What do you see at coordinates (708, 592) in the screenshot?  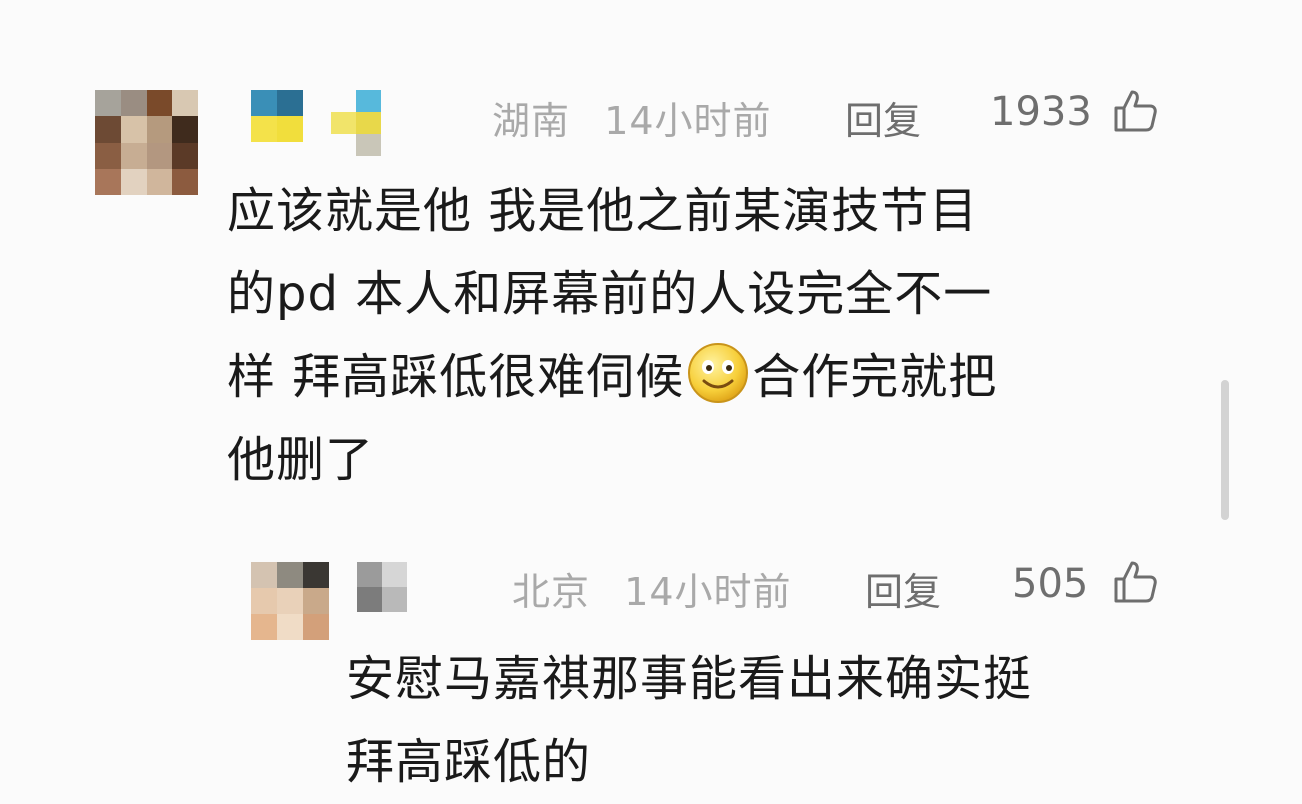 I see `reply-time: 14小时前` at bounding box center [708, 592].